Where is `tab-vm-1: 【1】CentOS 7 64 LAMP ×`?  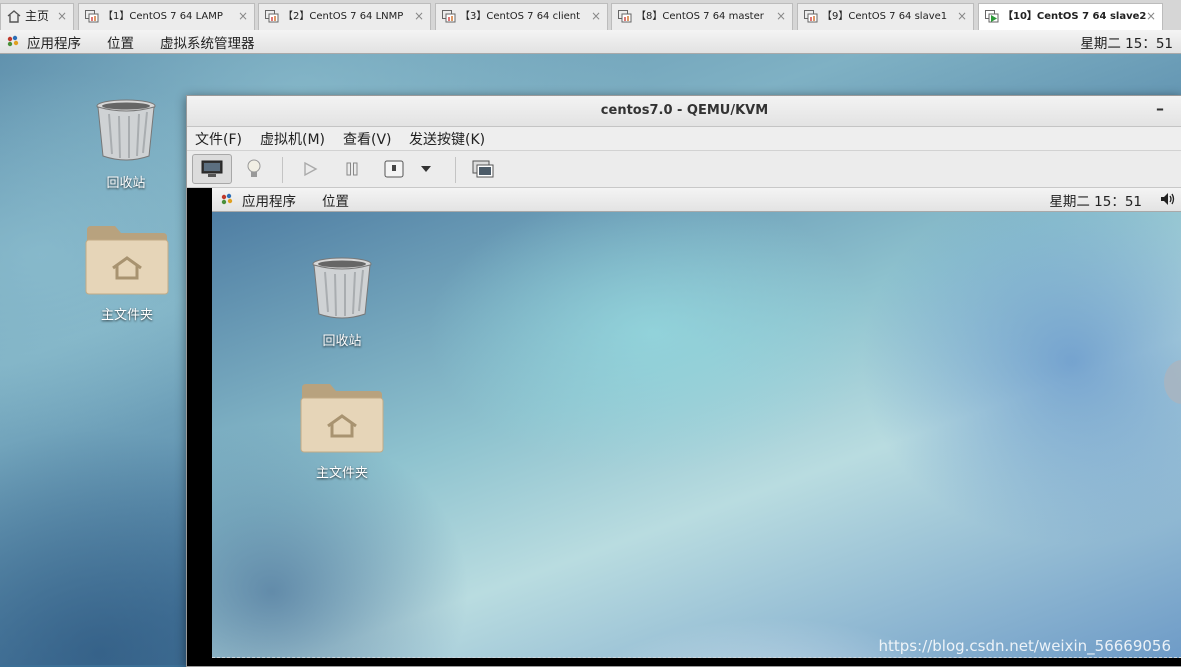 tab-vm-1: 【1】CentOS 7 64 LAMP × is located at coordinates (166, 16).